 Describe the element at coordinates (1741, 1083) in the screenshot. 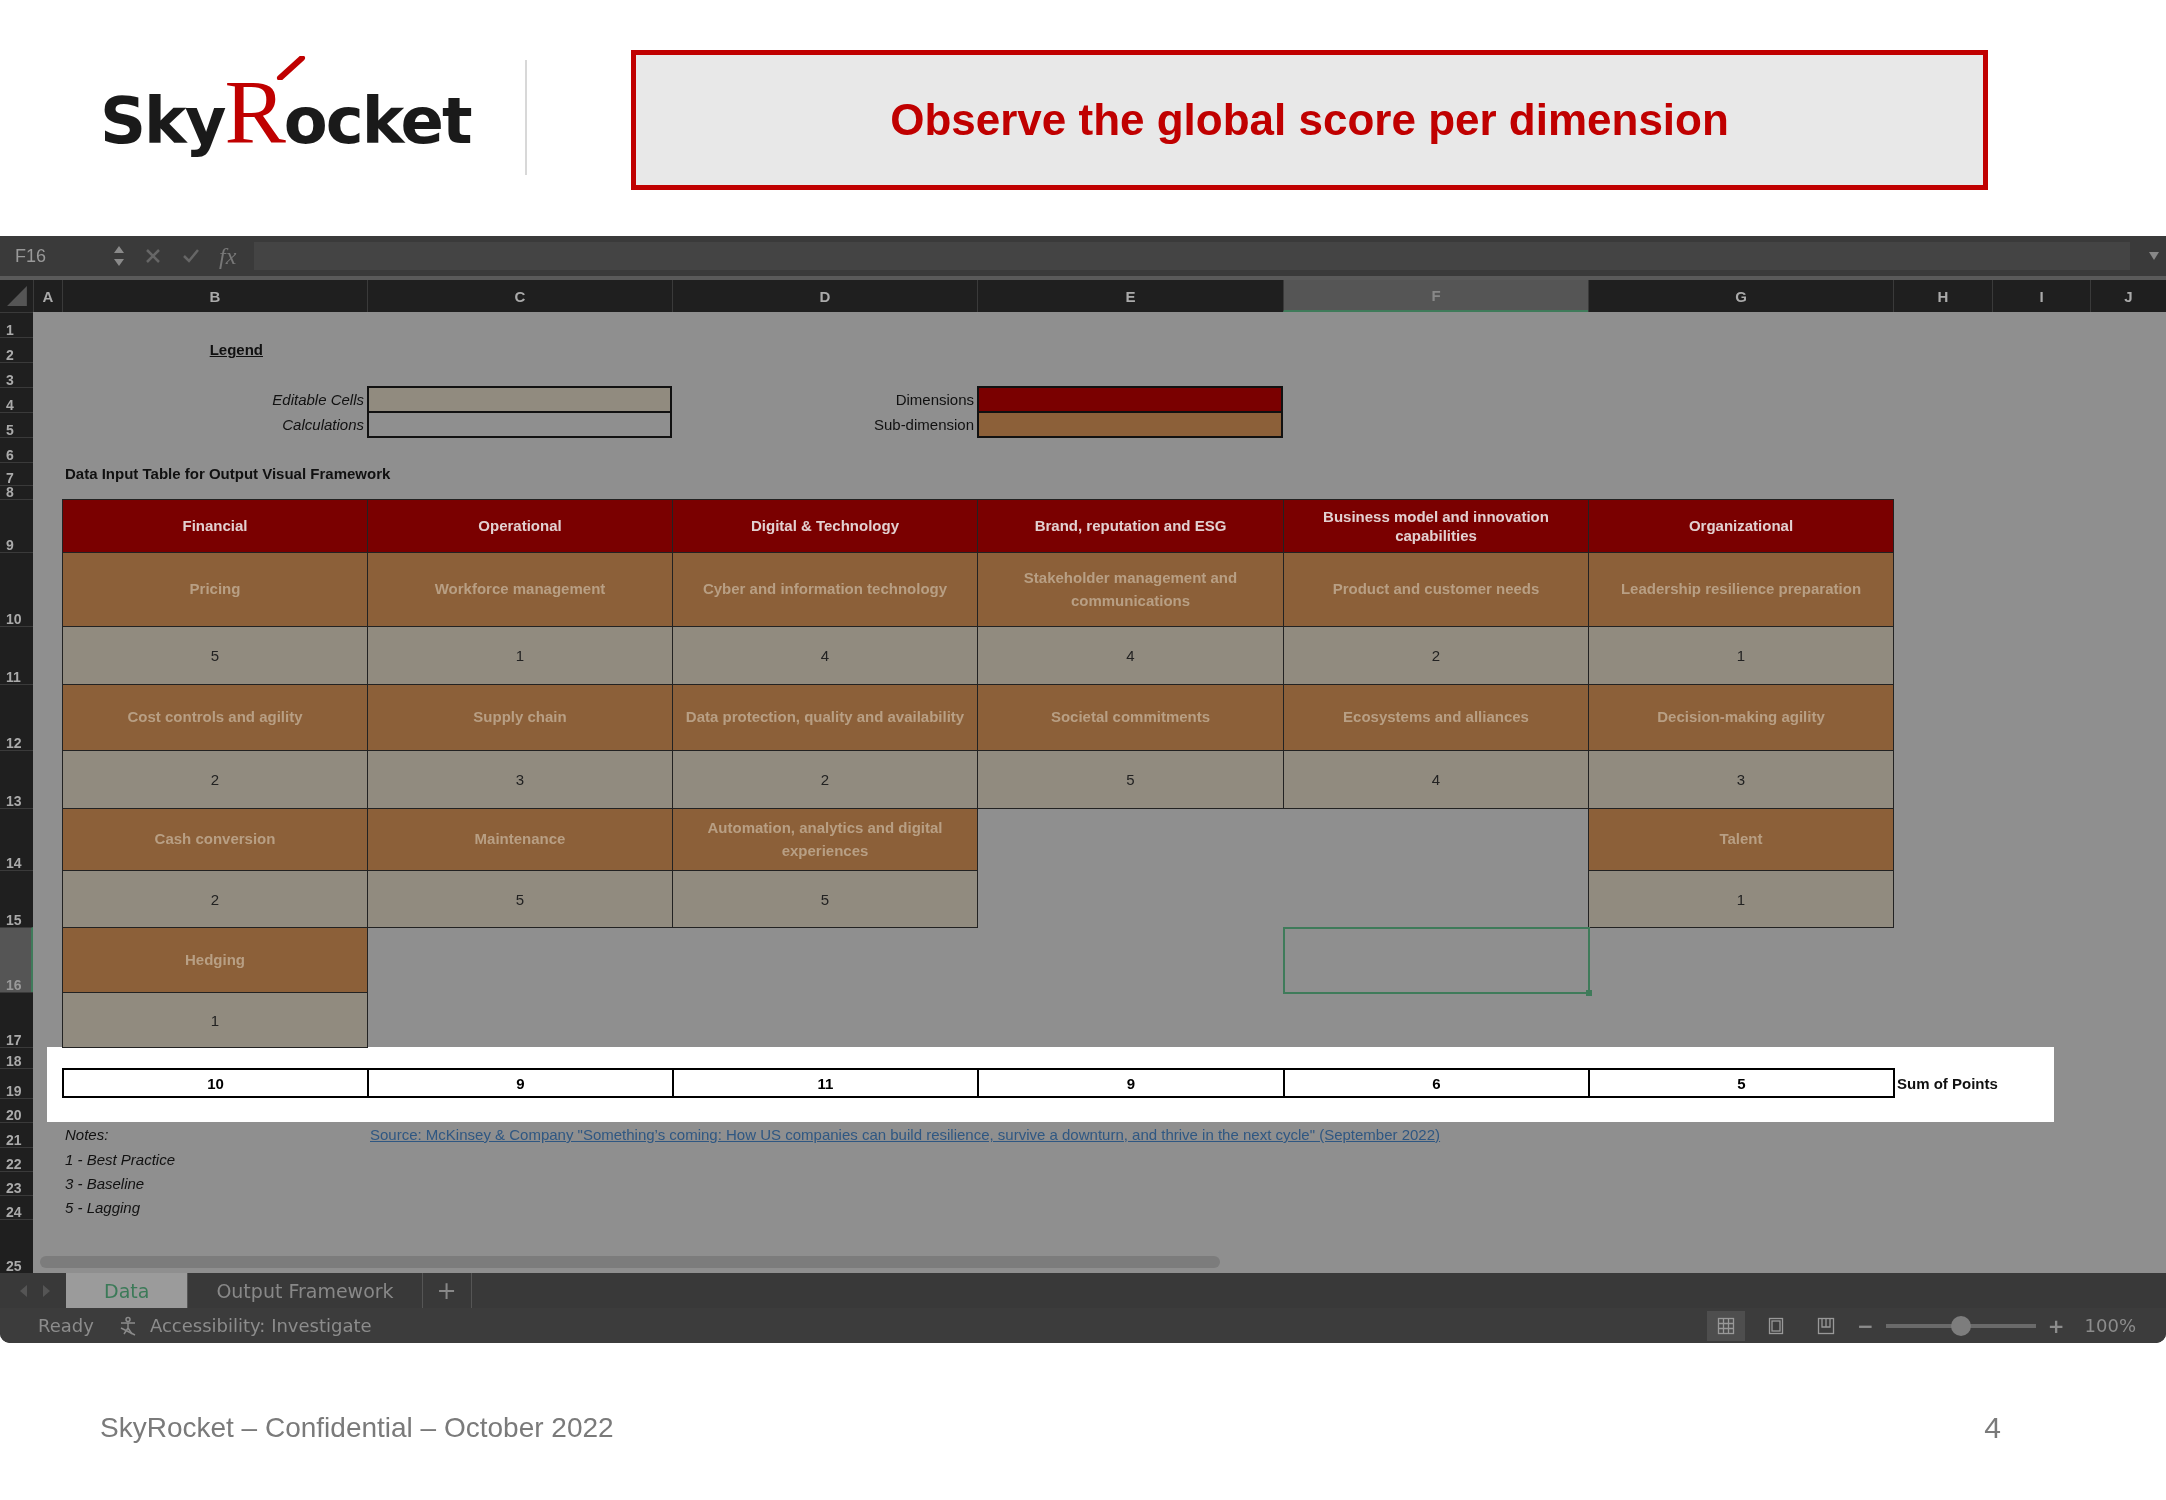

I see `sum-cell: 5` at that location.